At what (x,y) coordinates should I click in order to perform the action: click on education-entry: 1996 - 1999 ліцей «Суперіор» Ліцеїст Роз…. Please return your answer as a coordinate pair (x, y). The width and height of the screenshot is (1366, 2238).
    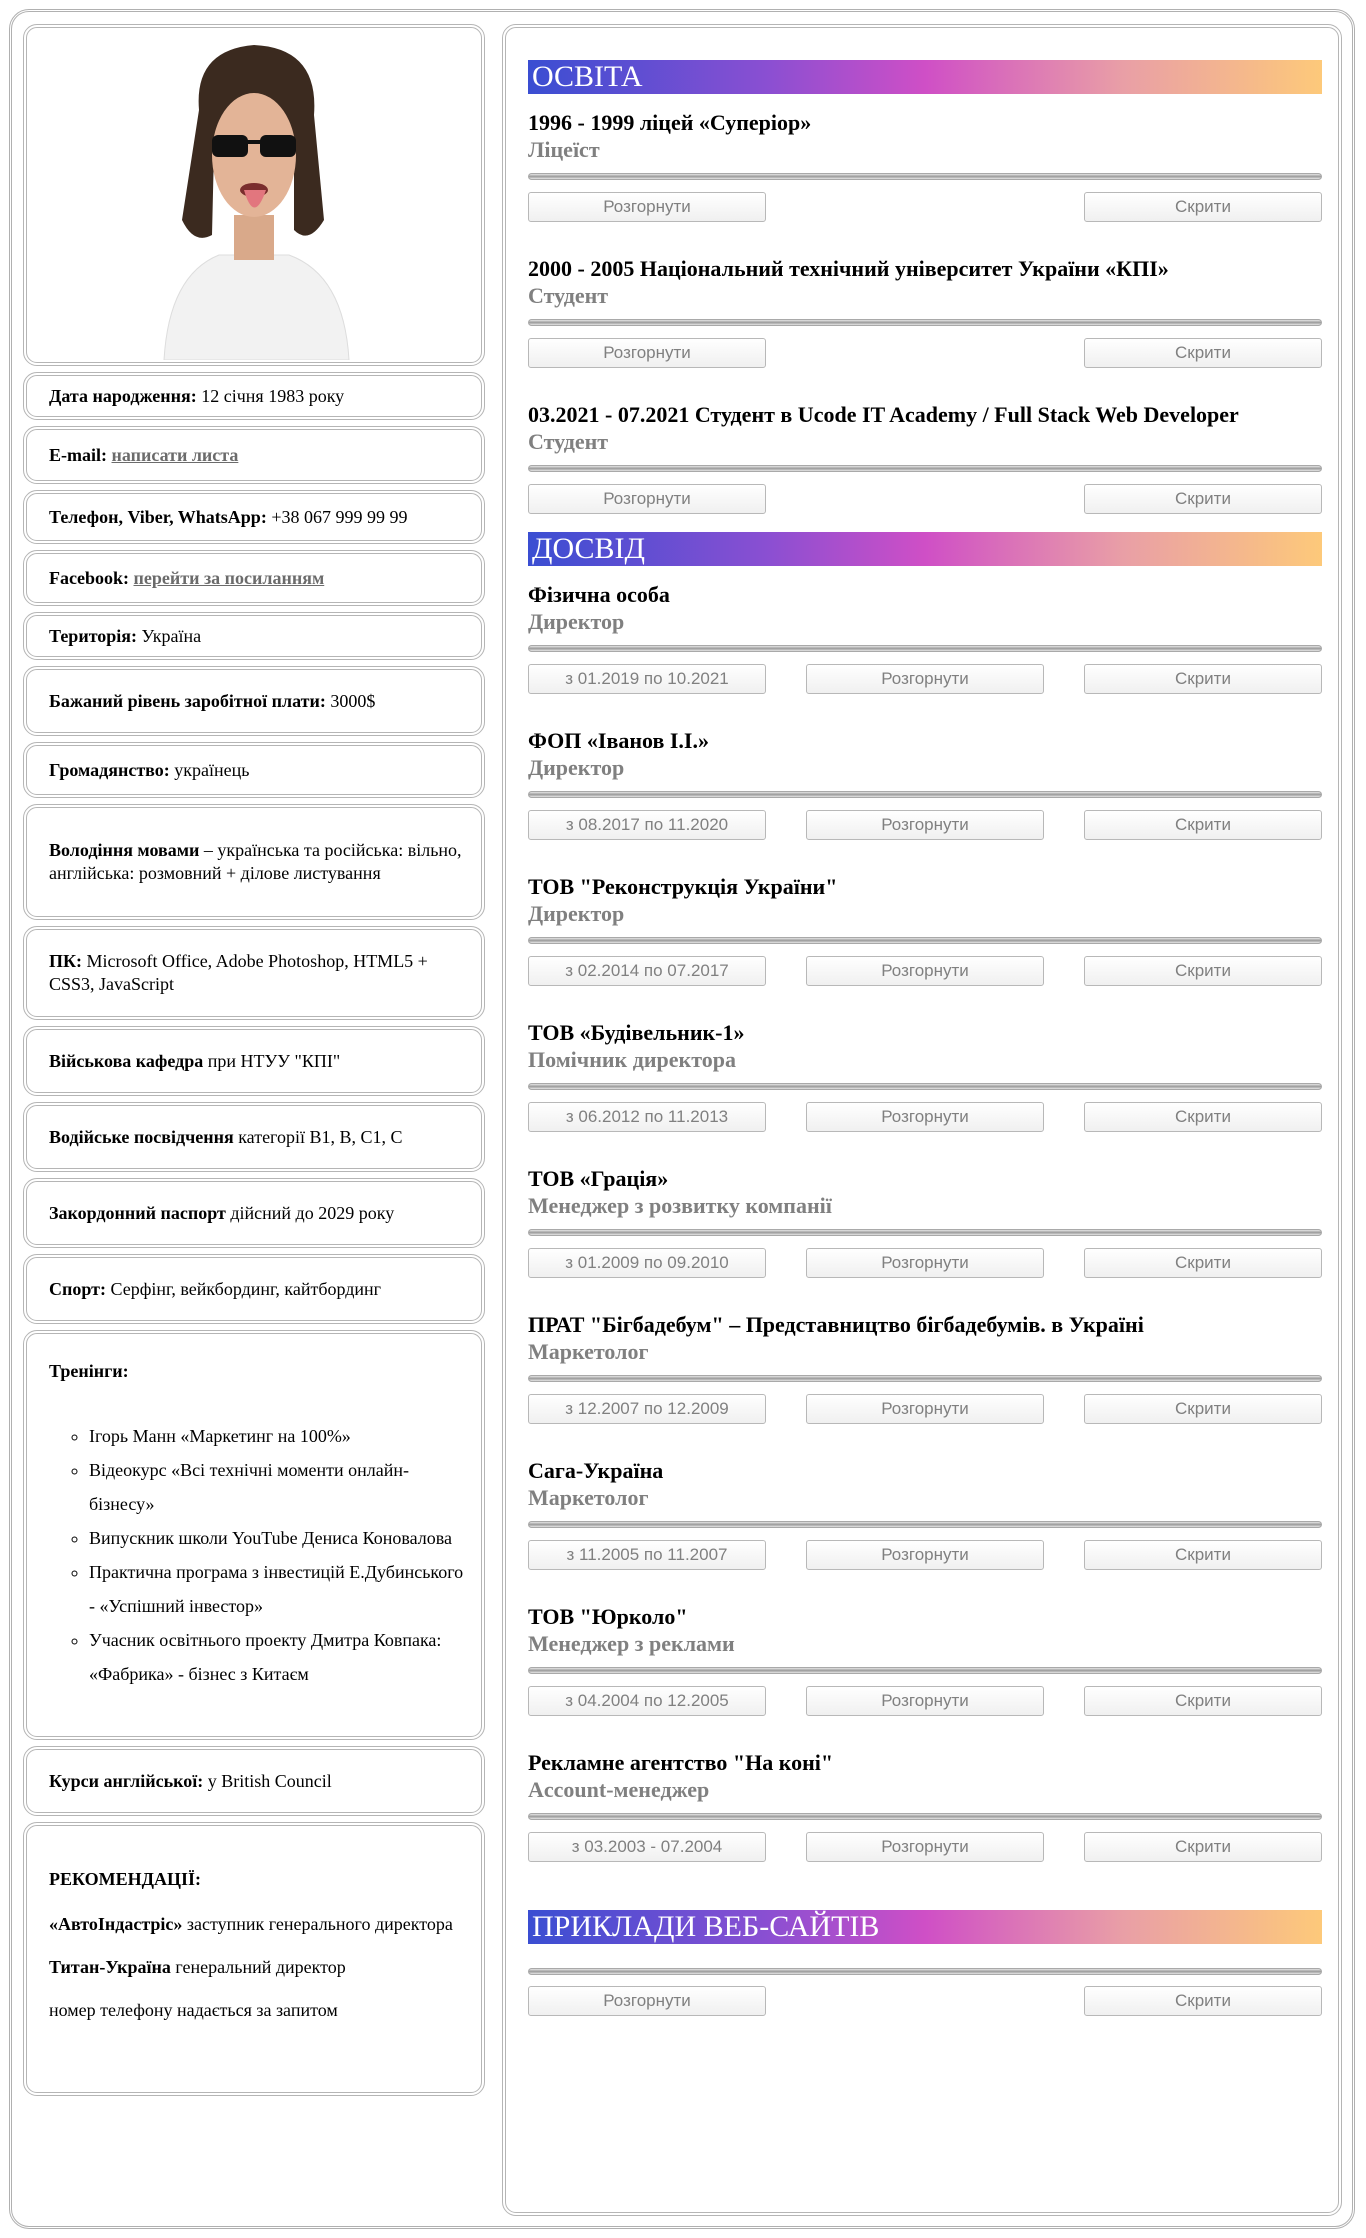
    Looking at the image, I should click on (925, 167).